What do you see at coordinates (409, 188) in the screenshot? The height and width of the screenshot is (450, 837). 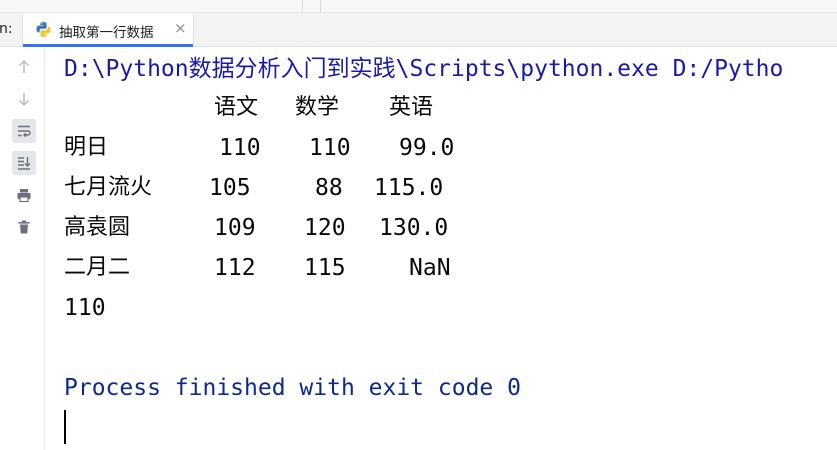 I see `table-cell: 115.0` at bounding box center [409, 188].